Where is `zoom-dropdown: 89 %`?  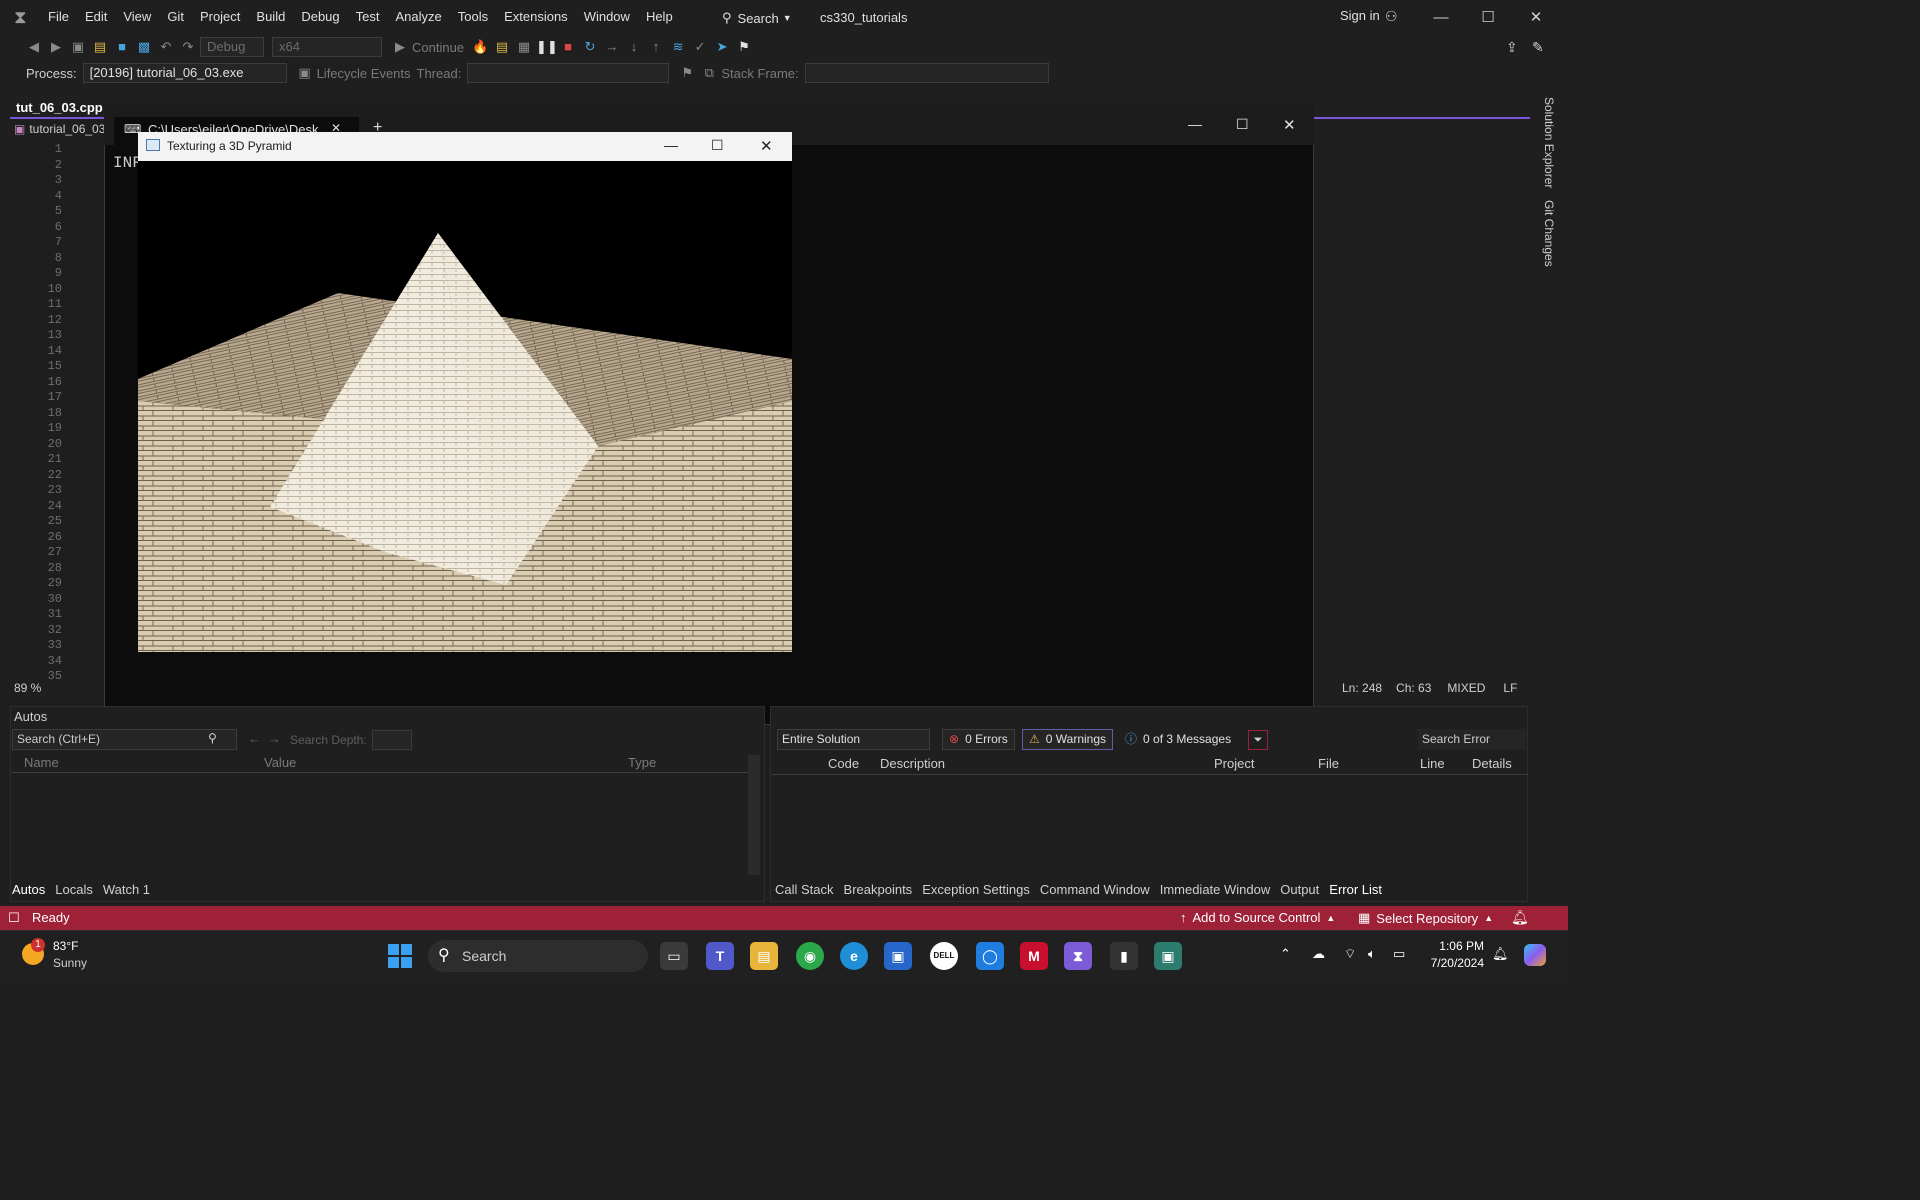
zoom-dropdown: 89 % is located at coordinates (27, 688).